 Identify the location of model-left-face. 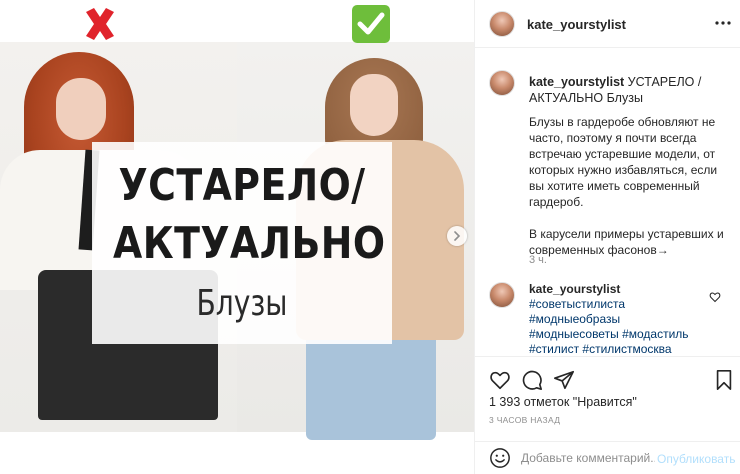
(81, 109).